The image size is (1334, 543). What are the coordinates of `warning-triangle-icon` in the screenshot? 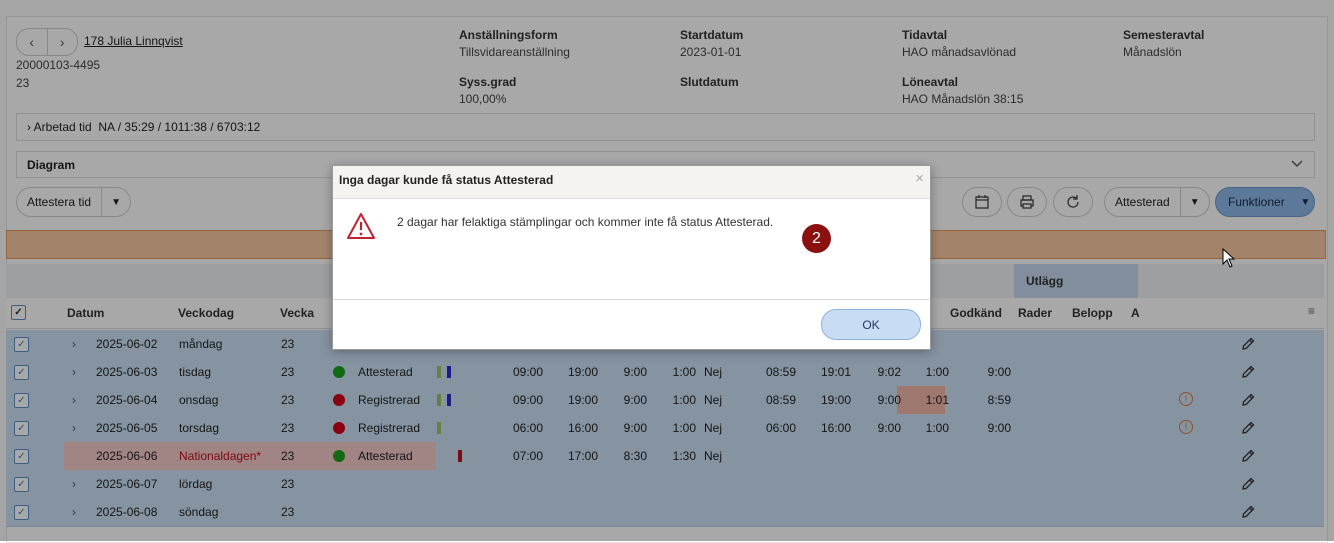 It's located at (361, 226).